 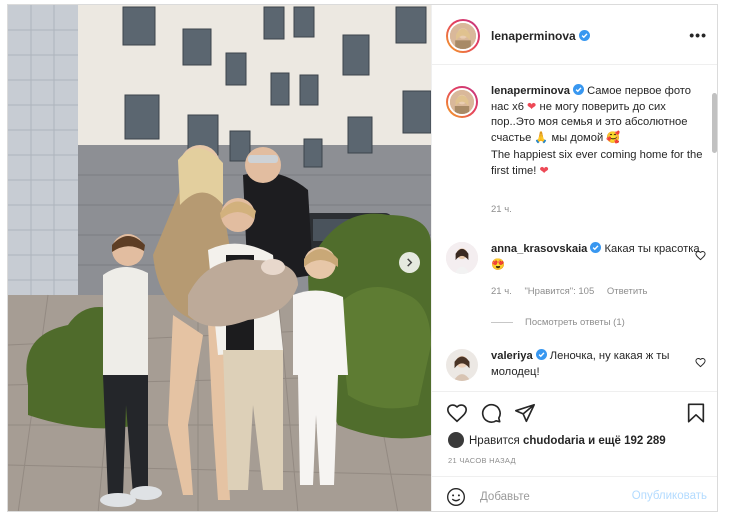 What do you see at coordinates (575, 322) in the screenshot?
I see `view-replies-label: Посмотреть ответы (1)` at bounding box center [575, 322].